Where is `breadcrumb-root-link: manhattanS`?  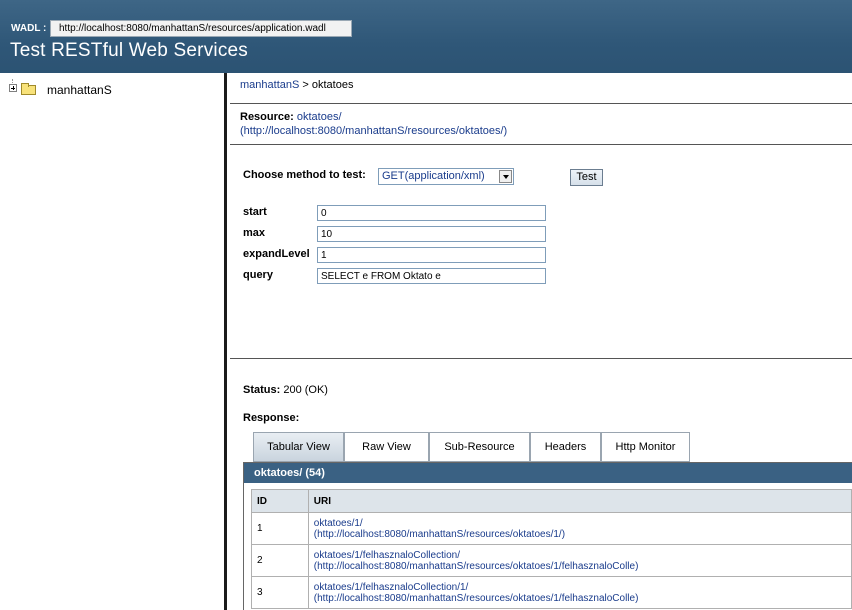
breadcrumb-root-link: manhattanS is located at coordinates (269, 85).